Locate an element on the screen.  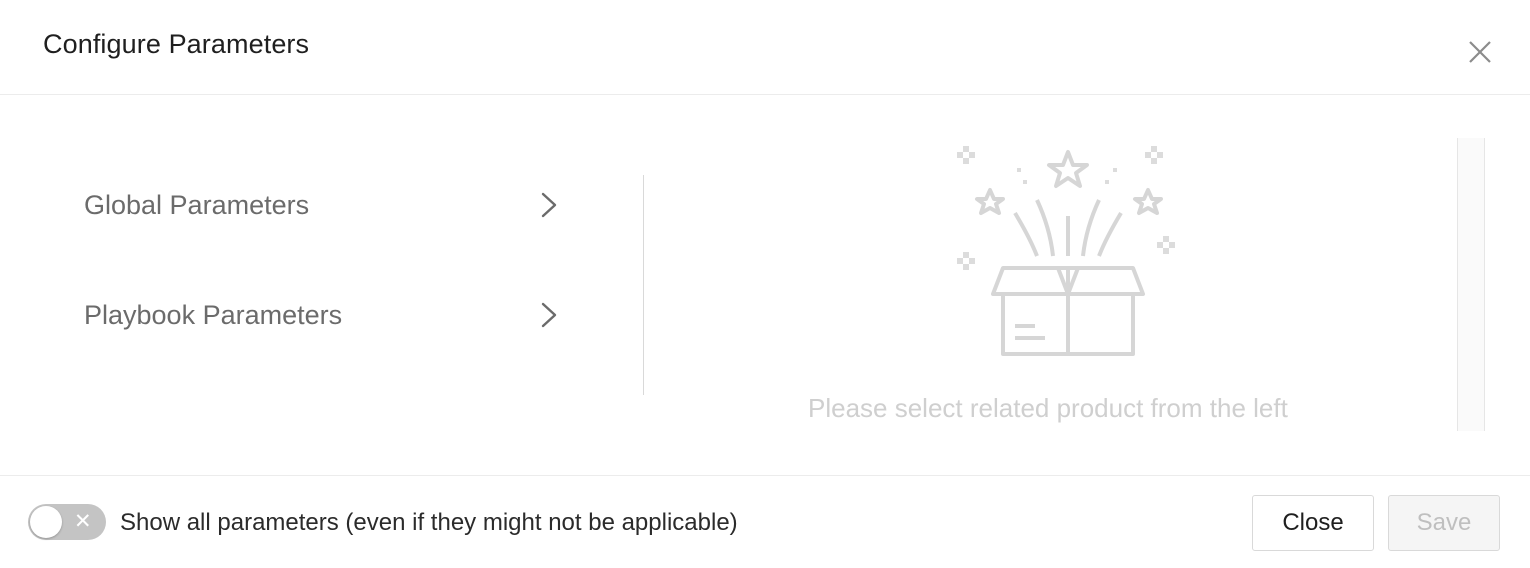
close-icon is located at coordinates (1480, 52).